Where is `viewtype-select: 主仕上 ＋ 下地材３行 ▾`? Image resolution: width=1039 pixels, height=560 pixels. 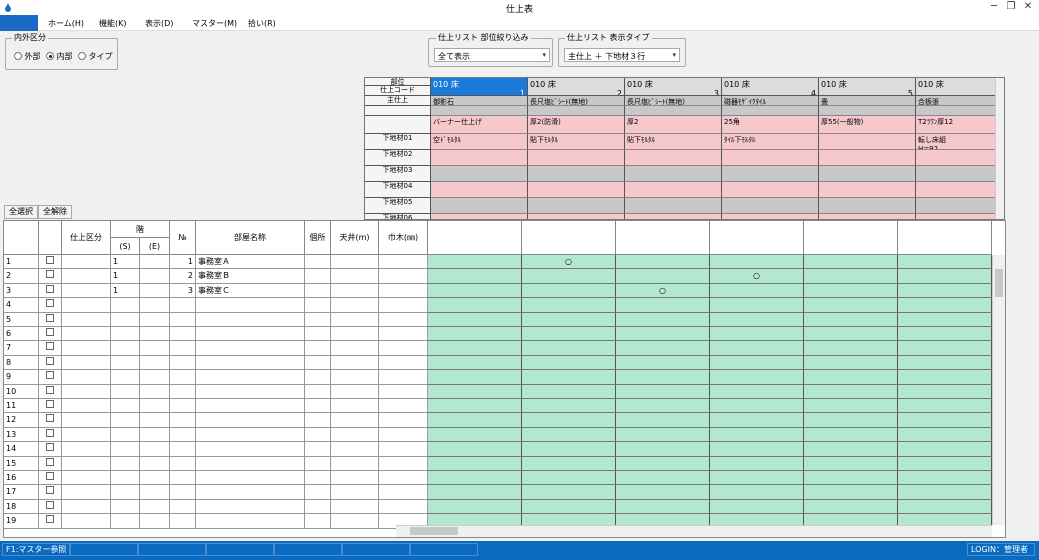 viewtype-select: 主仕上 ＋ 下地材３行 ▾ is located at coordinates (622, 55).